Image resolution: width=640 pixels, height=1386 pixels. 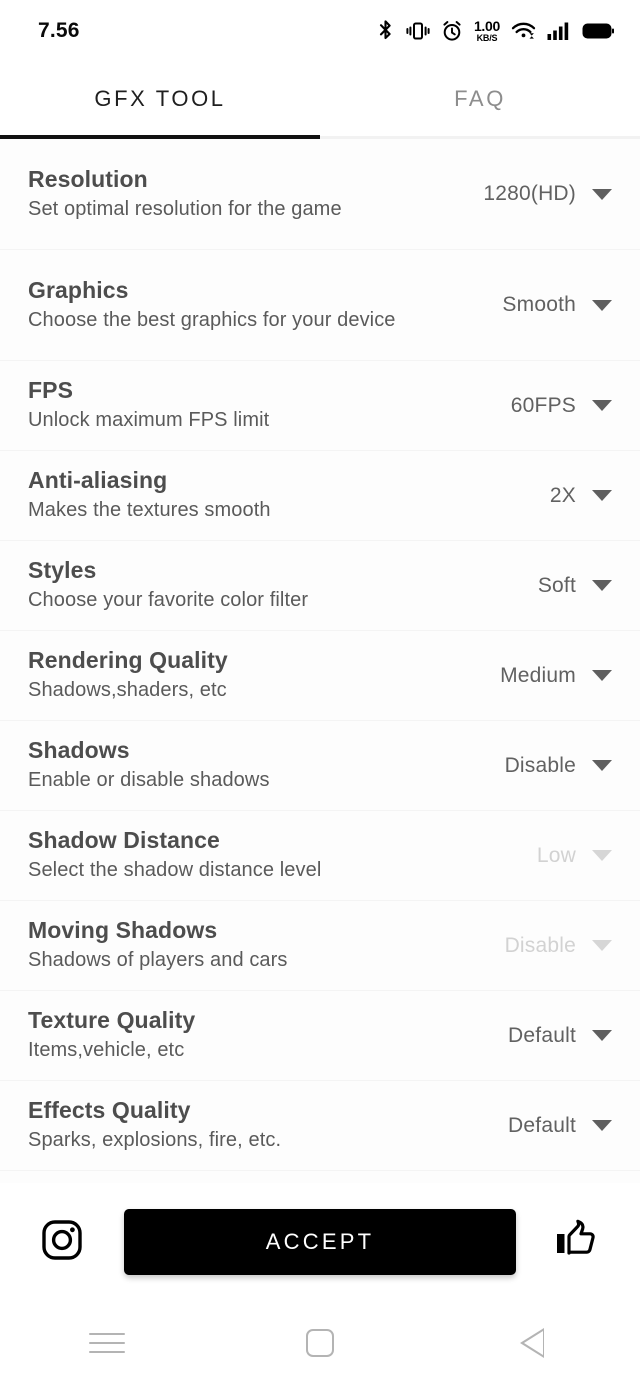 What do you see at coordinates (577, 856) in the screenshot?
I see `setting-dropdown: Low` at bounding box center [577, 856].